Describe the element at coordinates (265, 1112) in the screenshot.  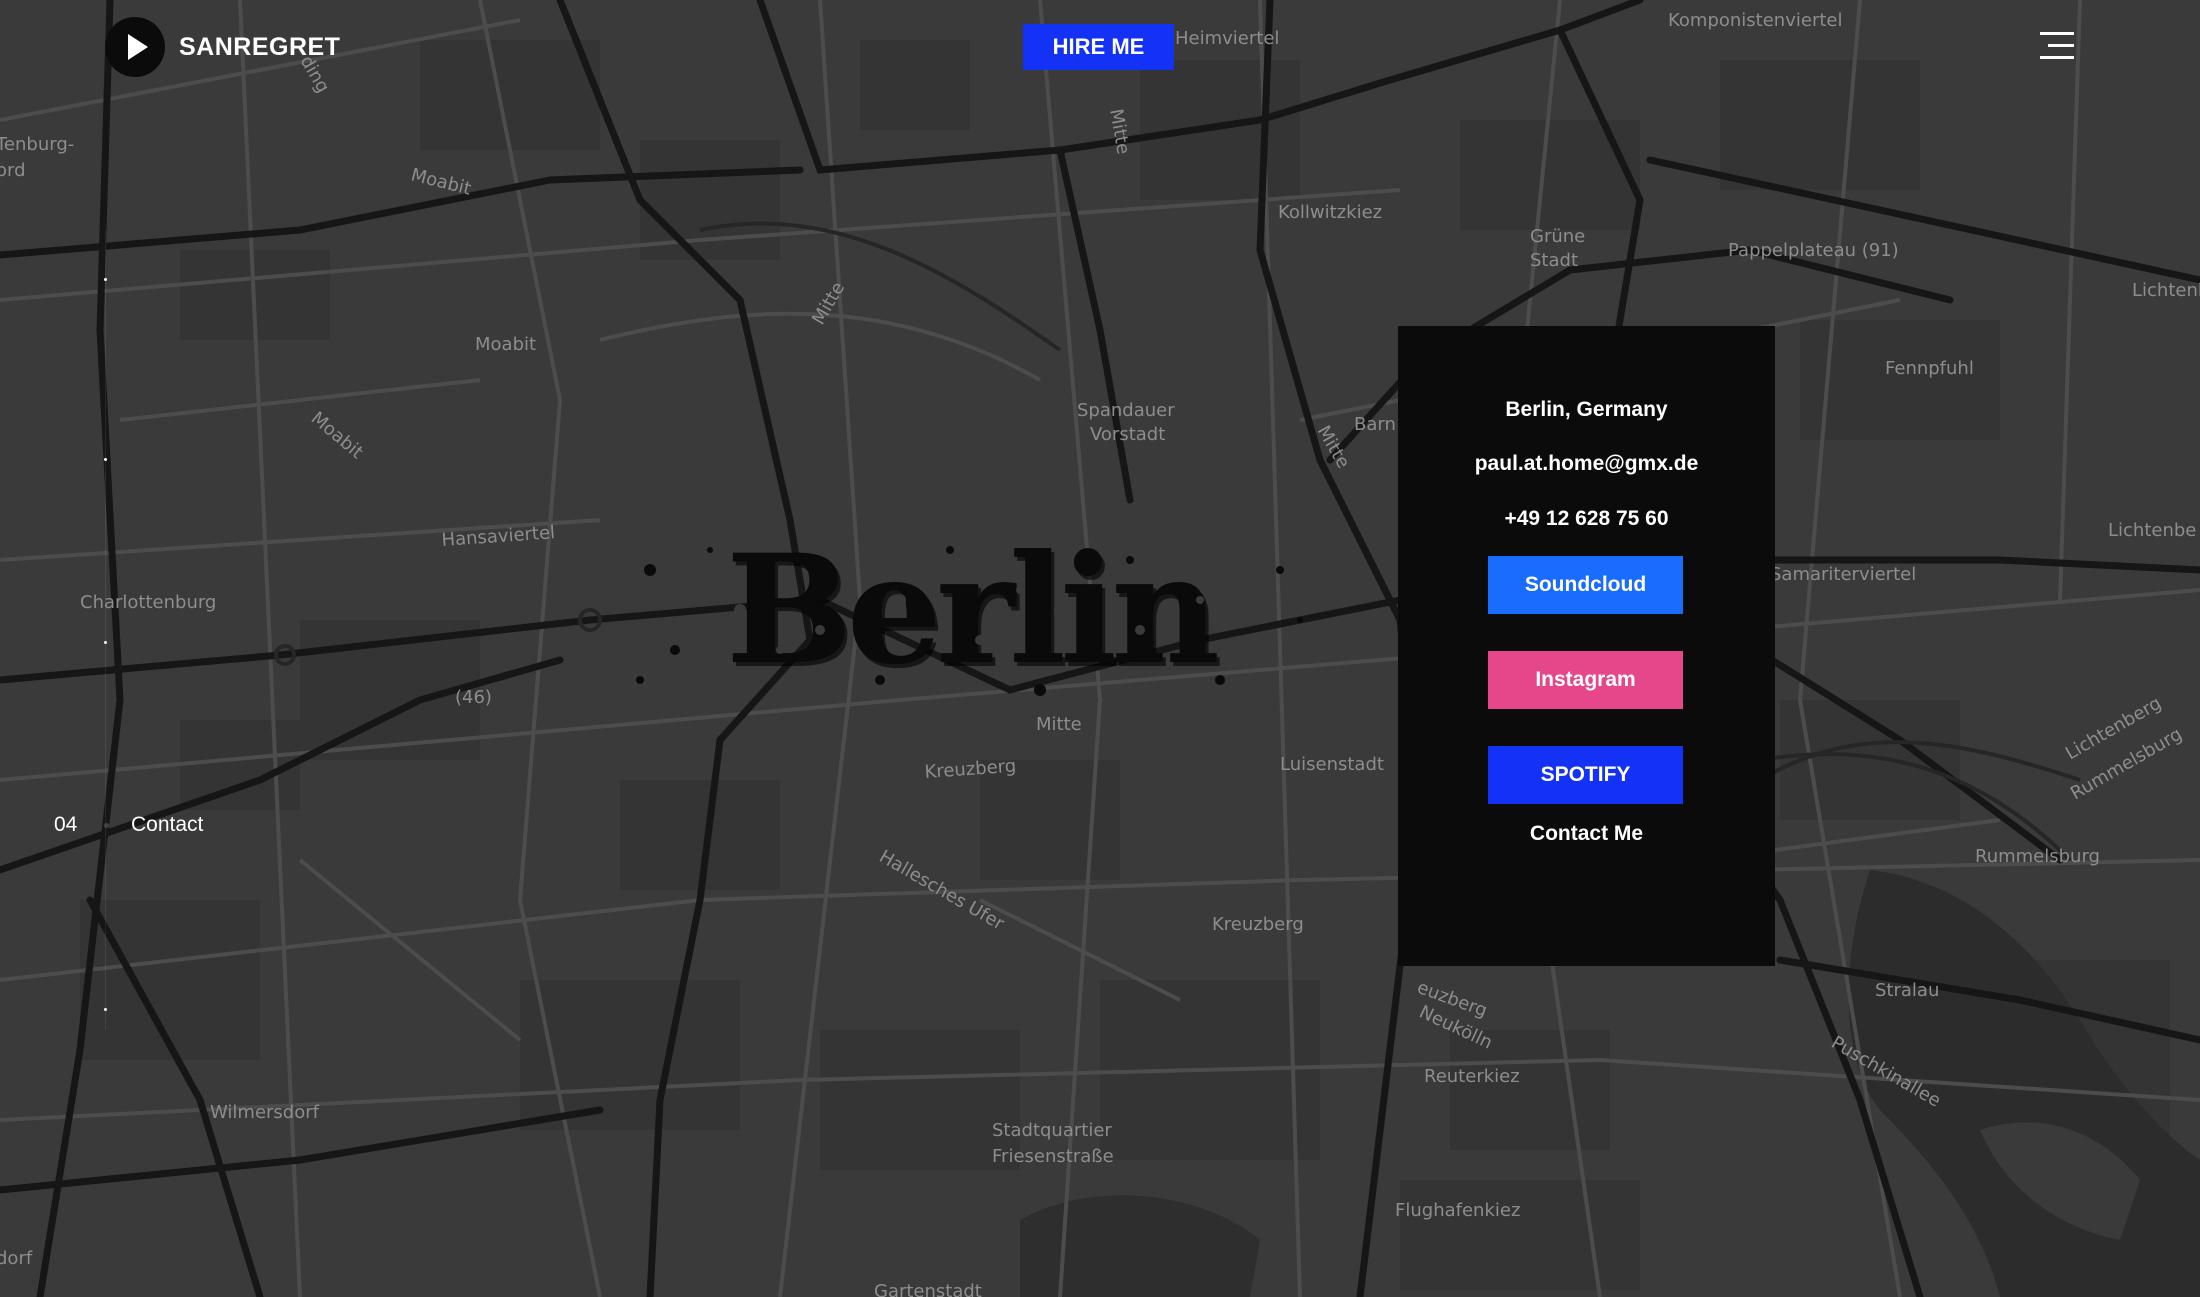
I see `svg-text: Wilmersdorf` at that location.